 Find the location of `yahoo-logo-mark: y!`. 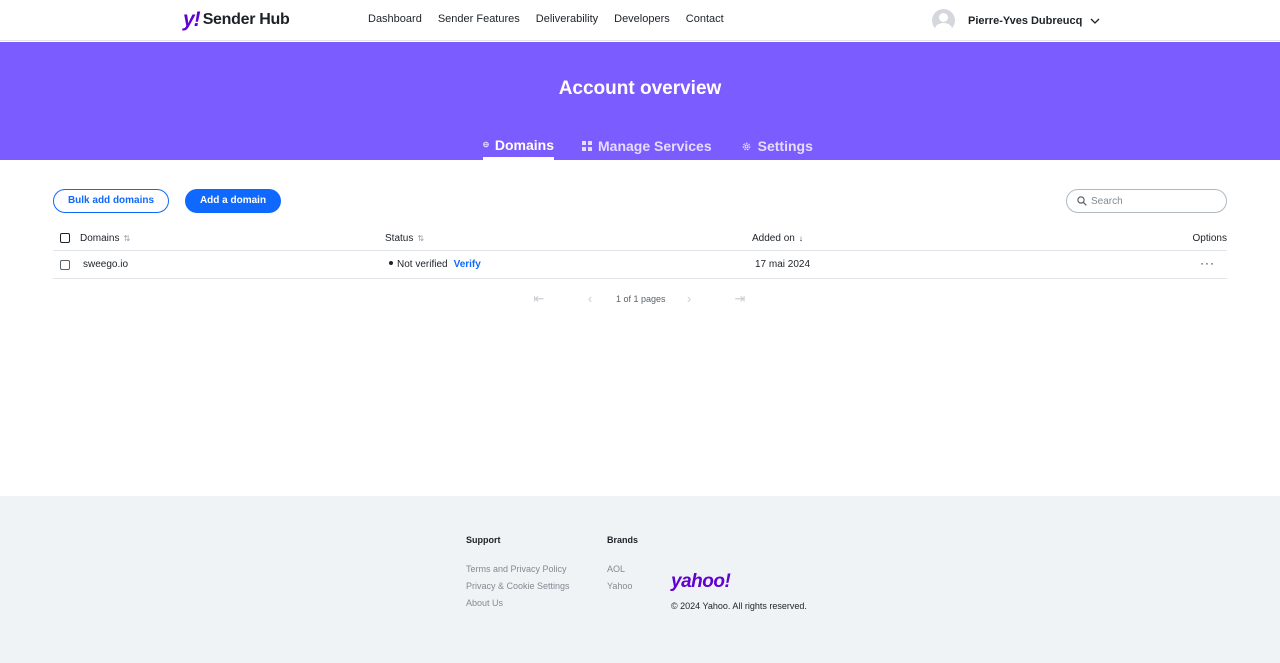

yahoo-logo-mark: y! is located at coordinates (192, 19).